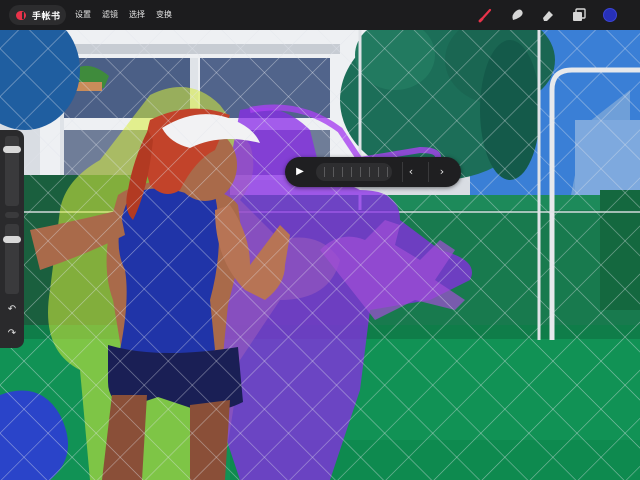 Image resolution: width=640 pixels, height=480 pixels. I want to click on gallery-button: 手帐书, so click(37, 15).